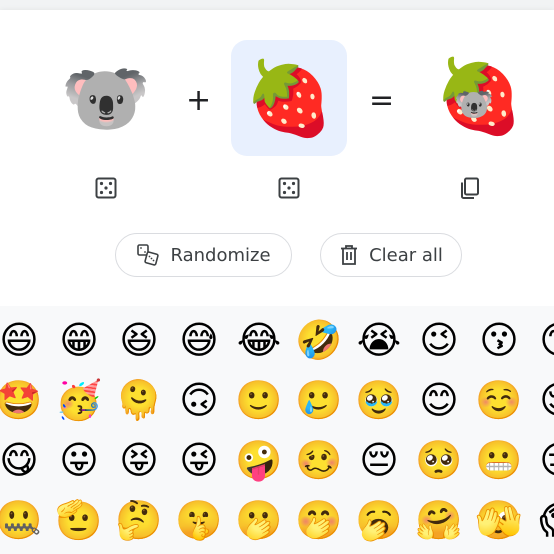 The height and width of the screenshot is (554, 554). What do you see at coordinates (319, 400) in the screenshot?
I see `emoji-option: 🥲` at bounding box center [319, 400].